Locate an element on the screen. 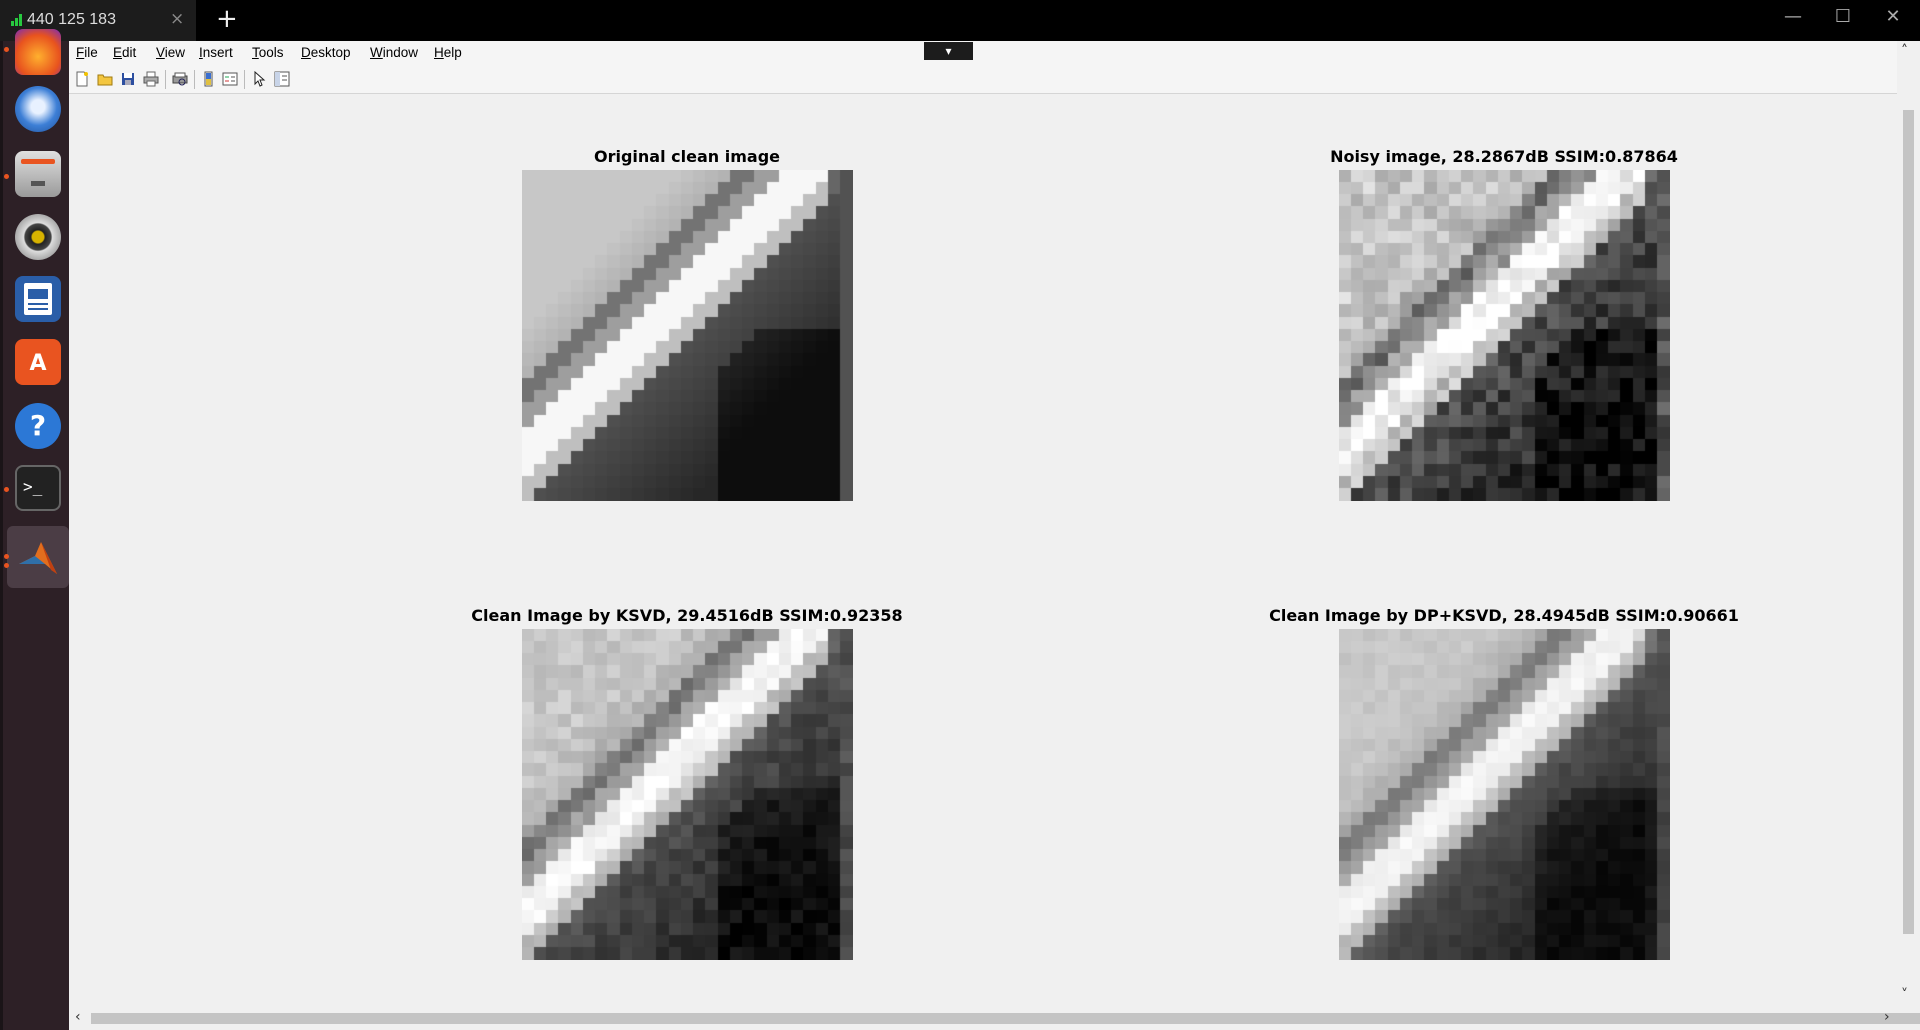  menu-file: File is located at coordinates (87, 52).